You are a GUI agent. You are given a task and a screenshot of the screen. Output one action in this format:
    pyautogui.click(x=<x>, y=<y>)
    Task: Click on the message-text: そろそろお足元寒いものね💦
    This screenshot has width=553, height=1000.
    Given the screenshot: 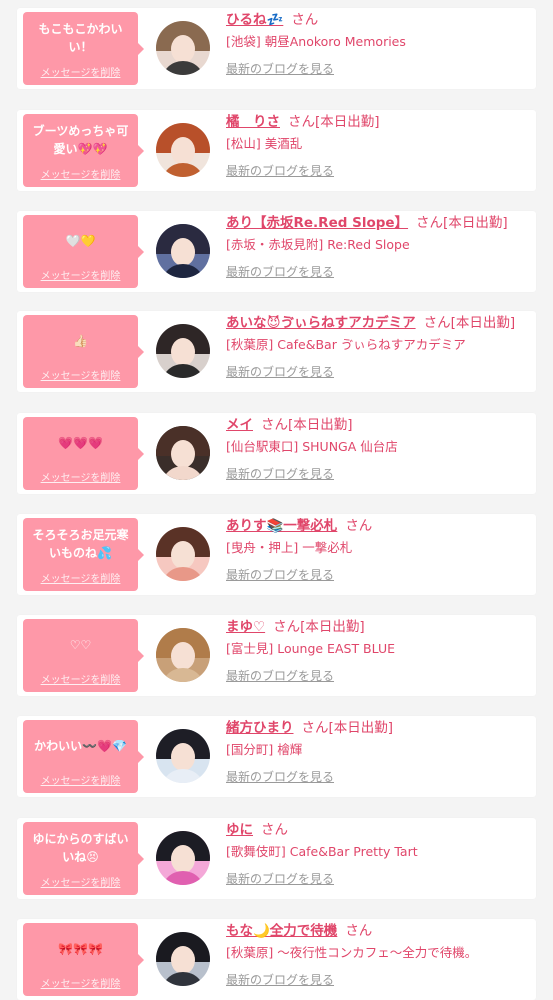 What is the action you would take?
    pyautogui.click(x=80, y=544)
    